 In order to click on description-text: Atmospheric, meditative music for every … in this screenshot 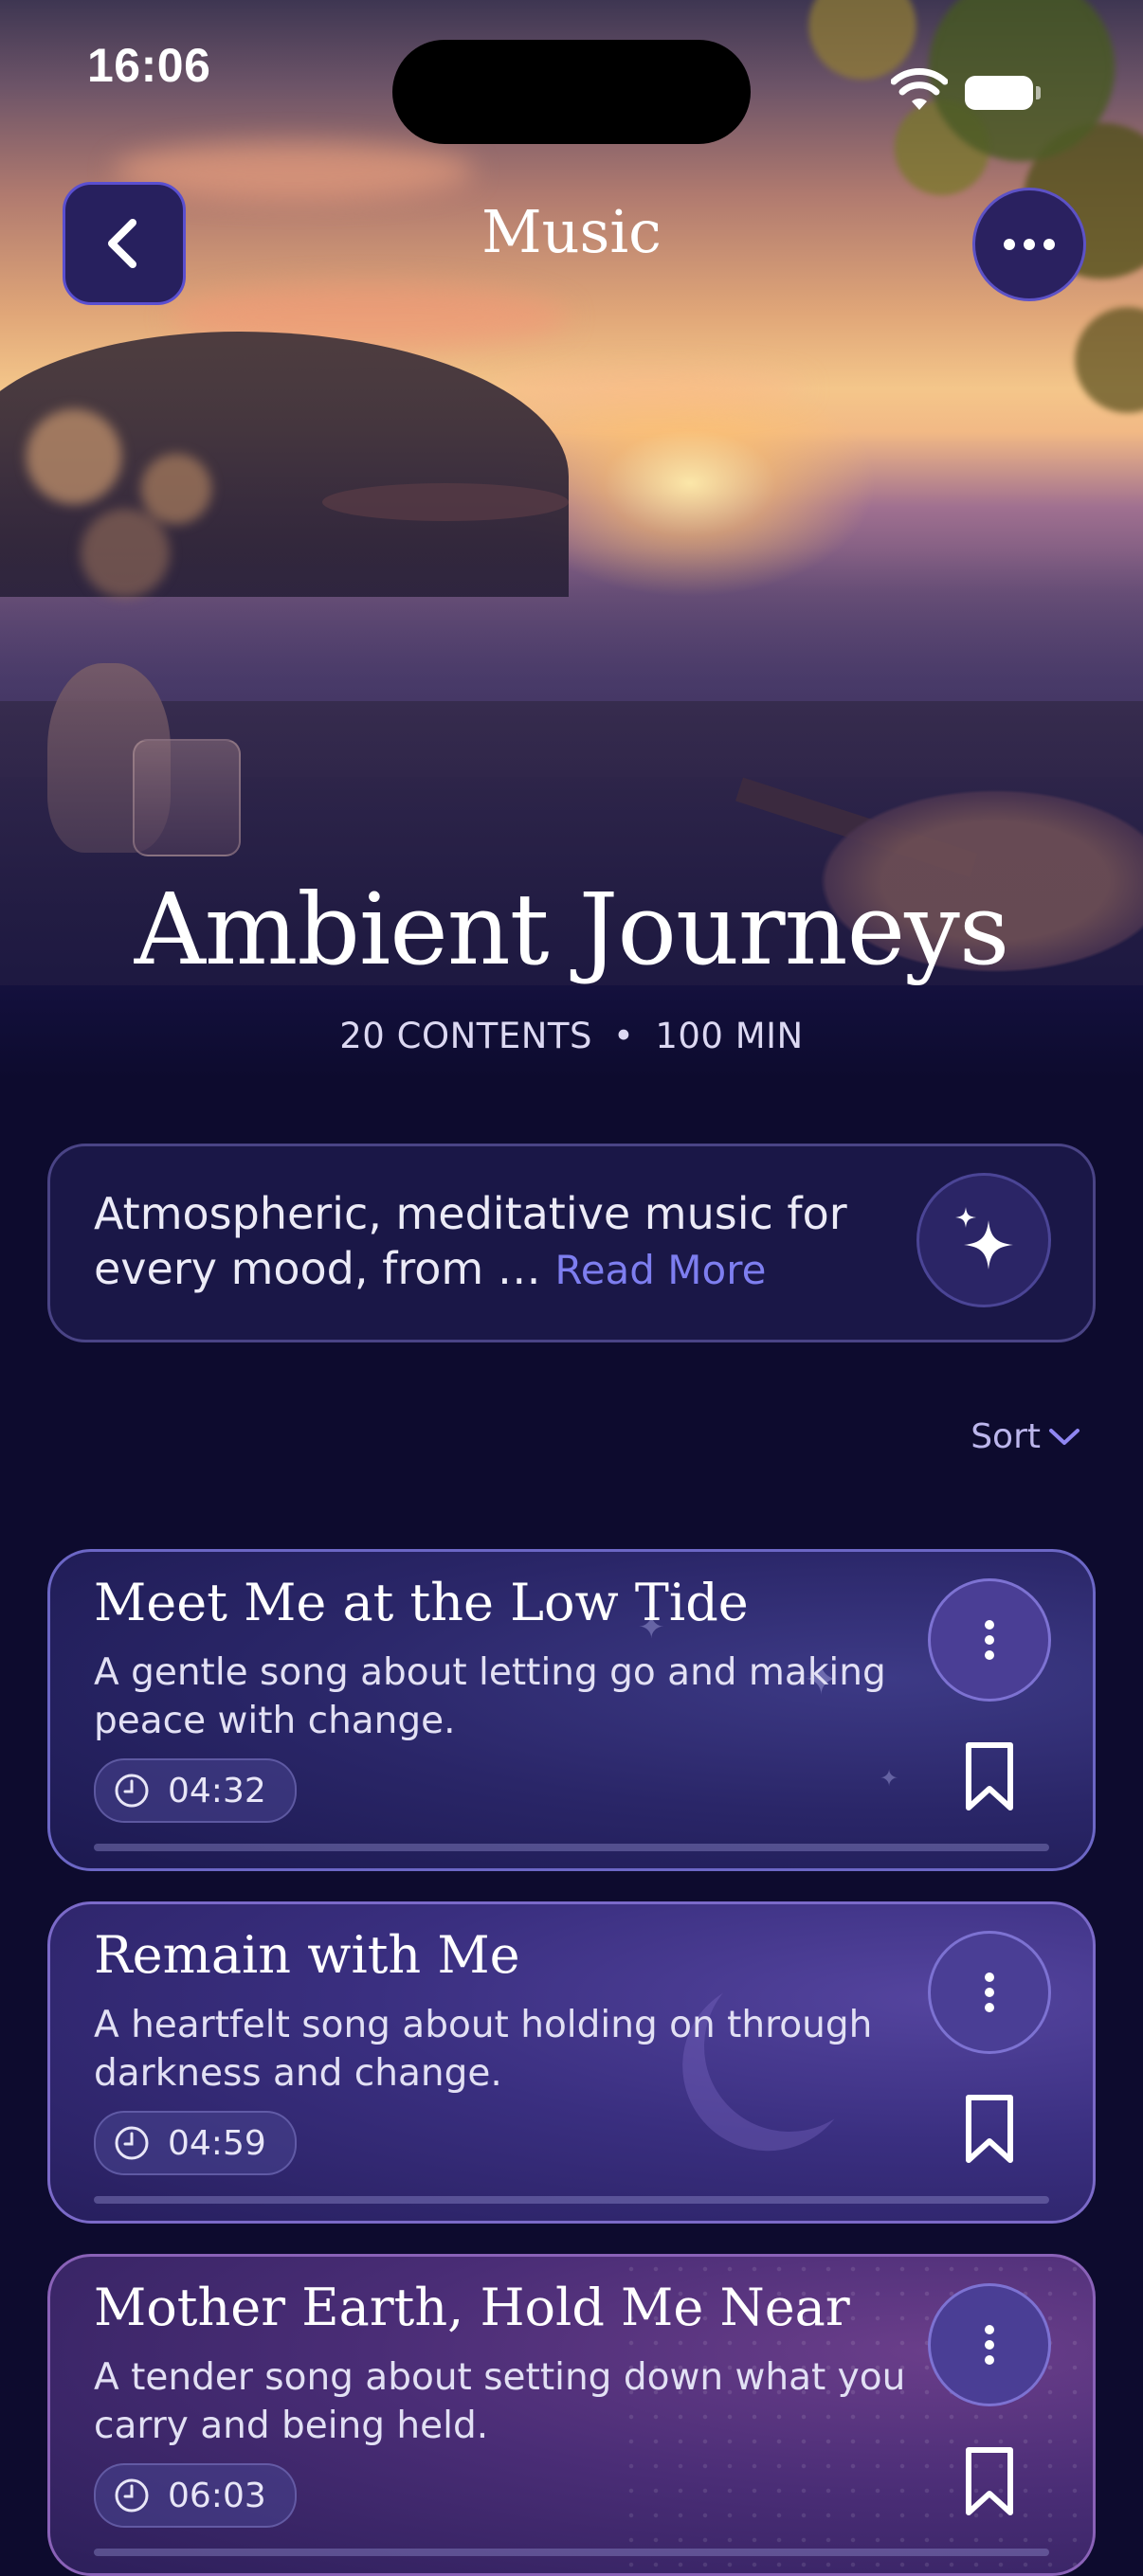, I will do `click(501, 1242)`.